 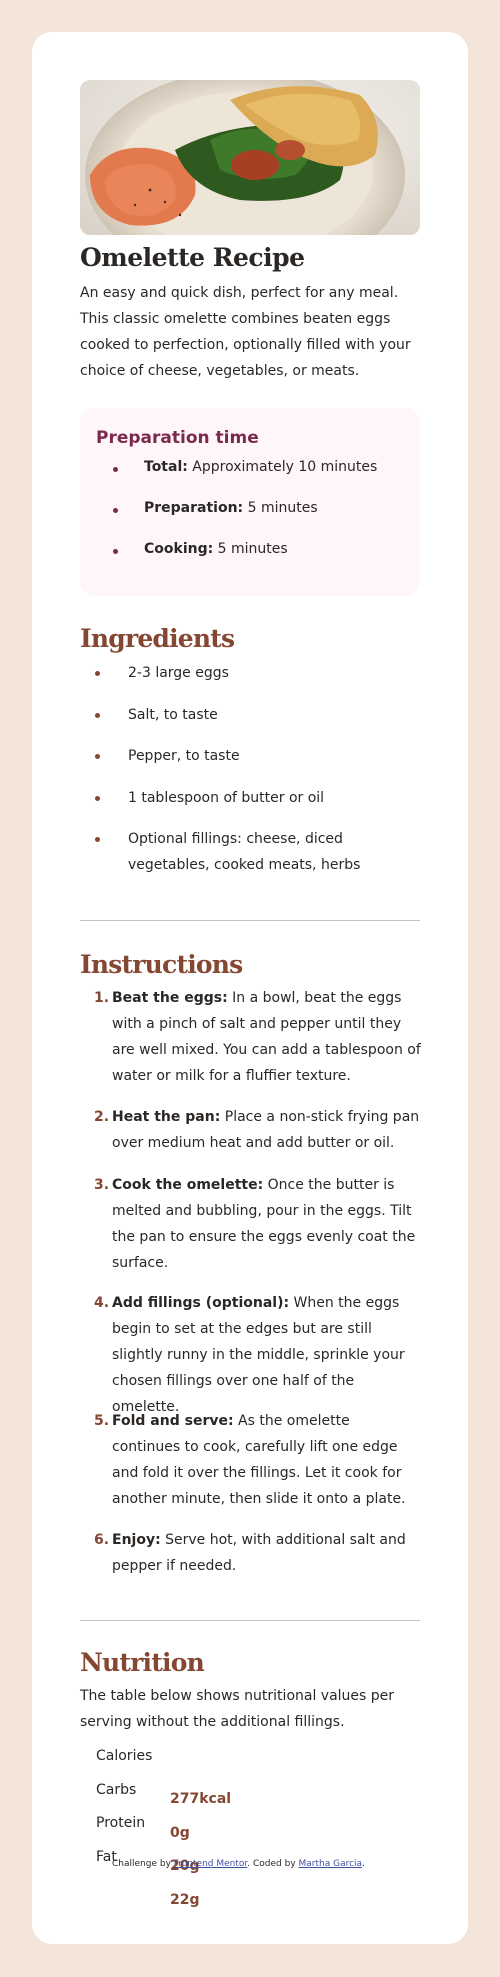 What do you see at coordinates (173, 715) in the screenshot?
I see `ingredient-item: Salt, to taste` at bounding box center [173, 715].